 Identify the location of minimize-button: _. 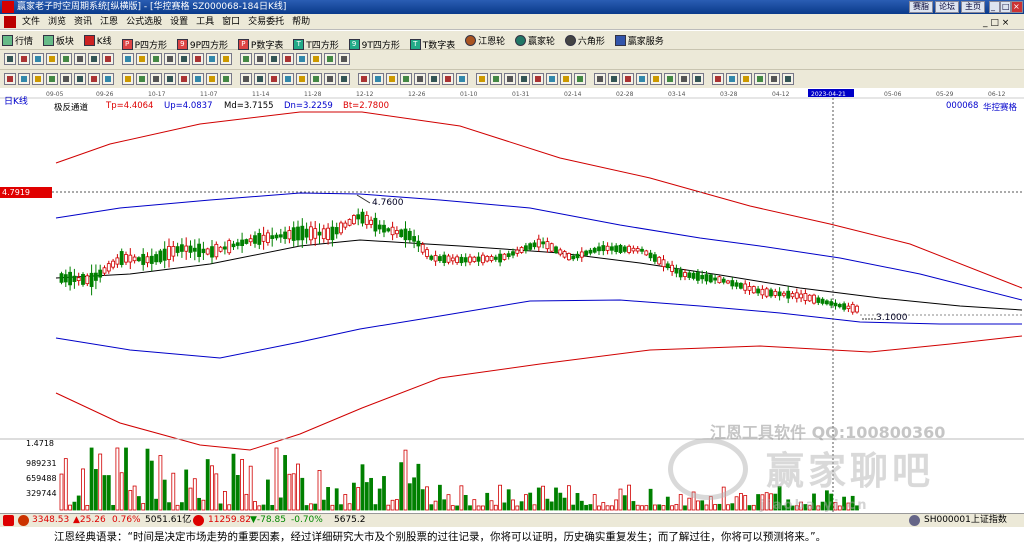
(994, 7).